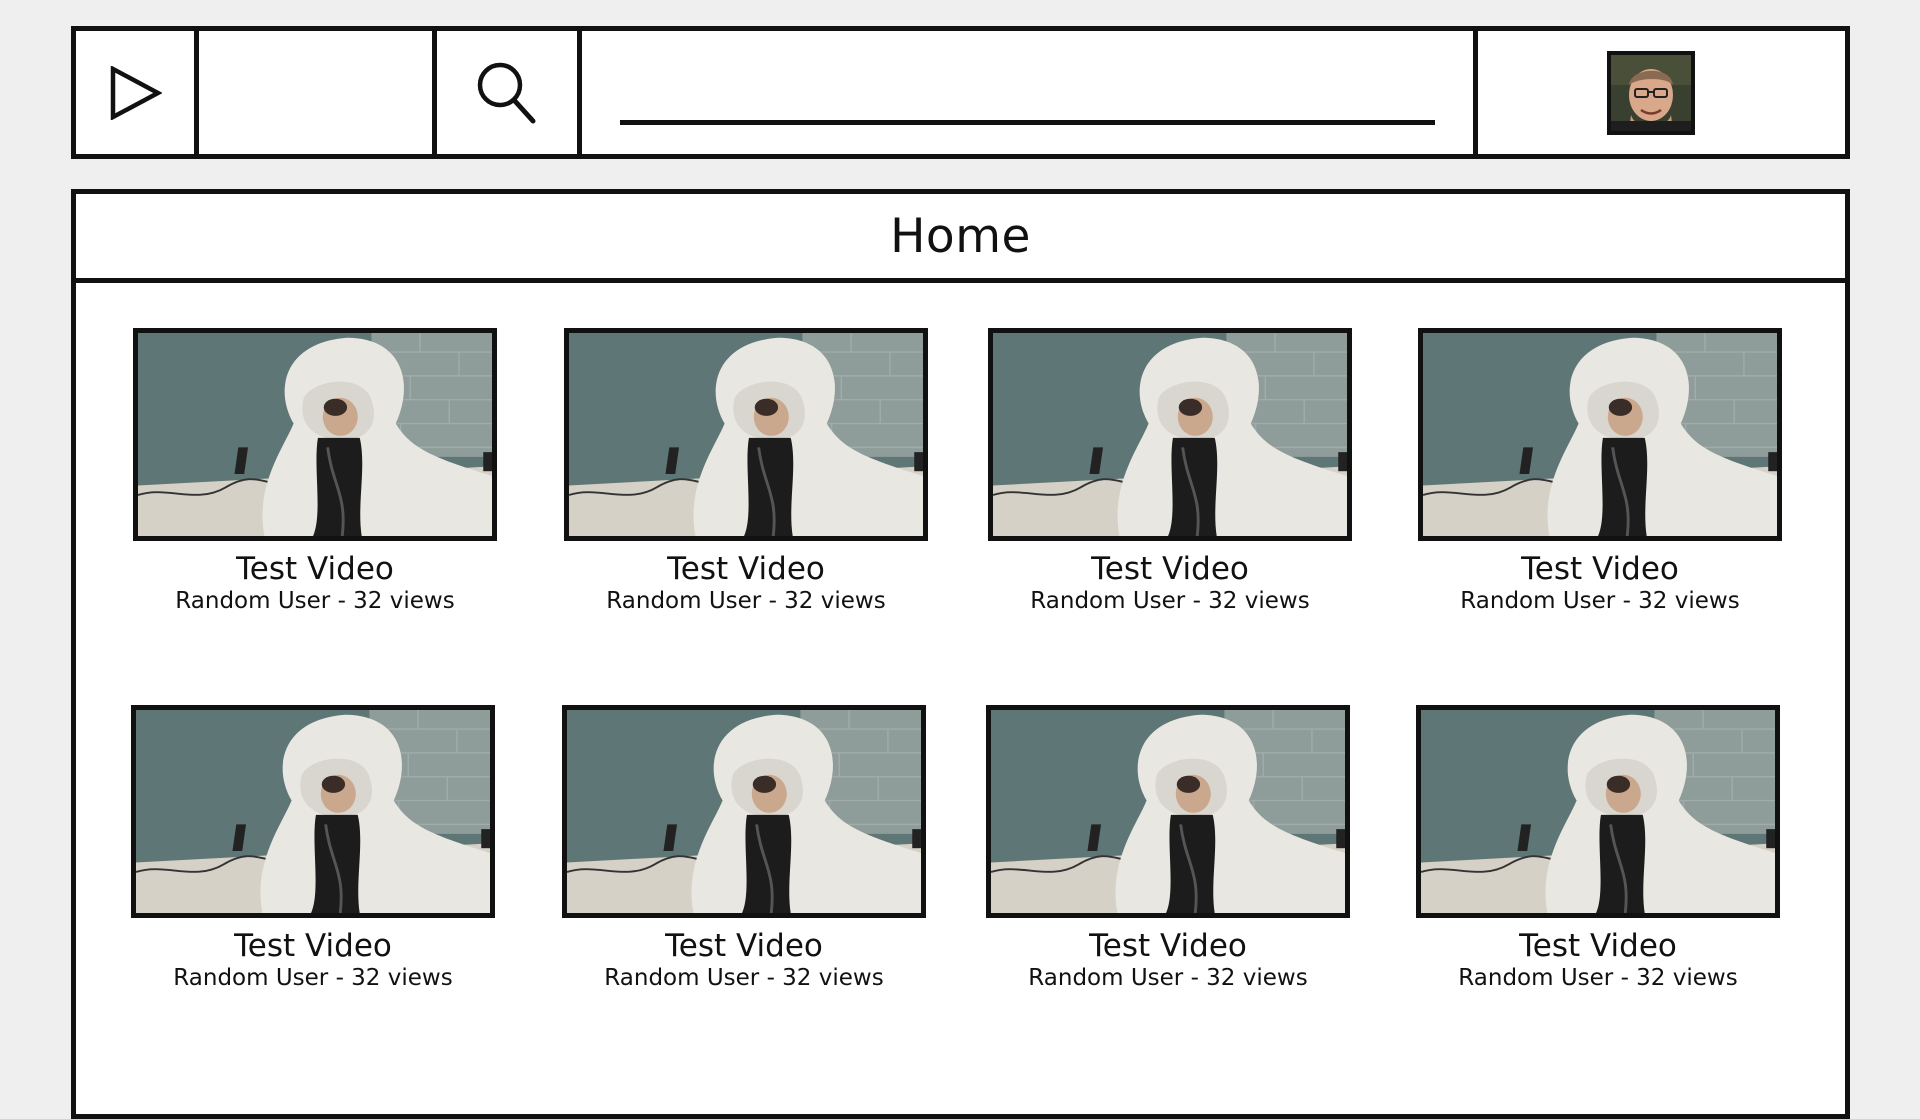 This screenshot has height=1119, width=1920. I want to click on play-icon, so click(136, 92).